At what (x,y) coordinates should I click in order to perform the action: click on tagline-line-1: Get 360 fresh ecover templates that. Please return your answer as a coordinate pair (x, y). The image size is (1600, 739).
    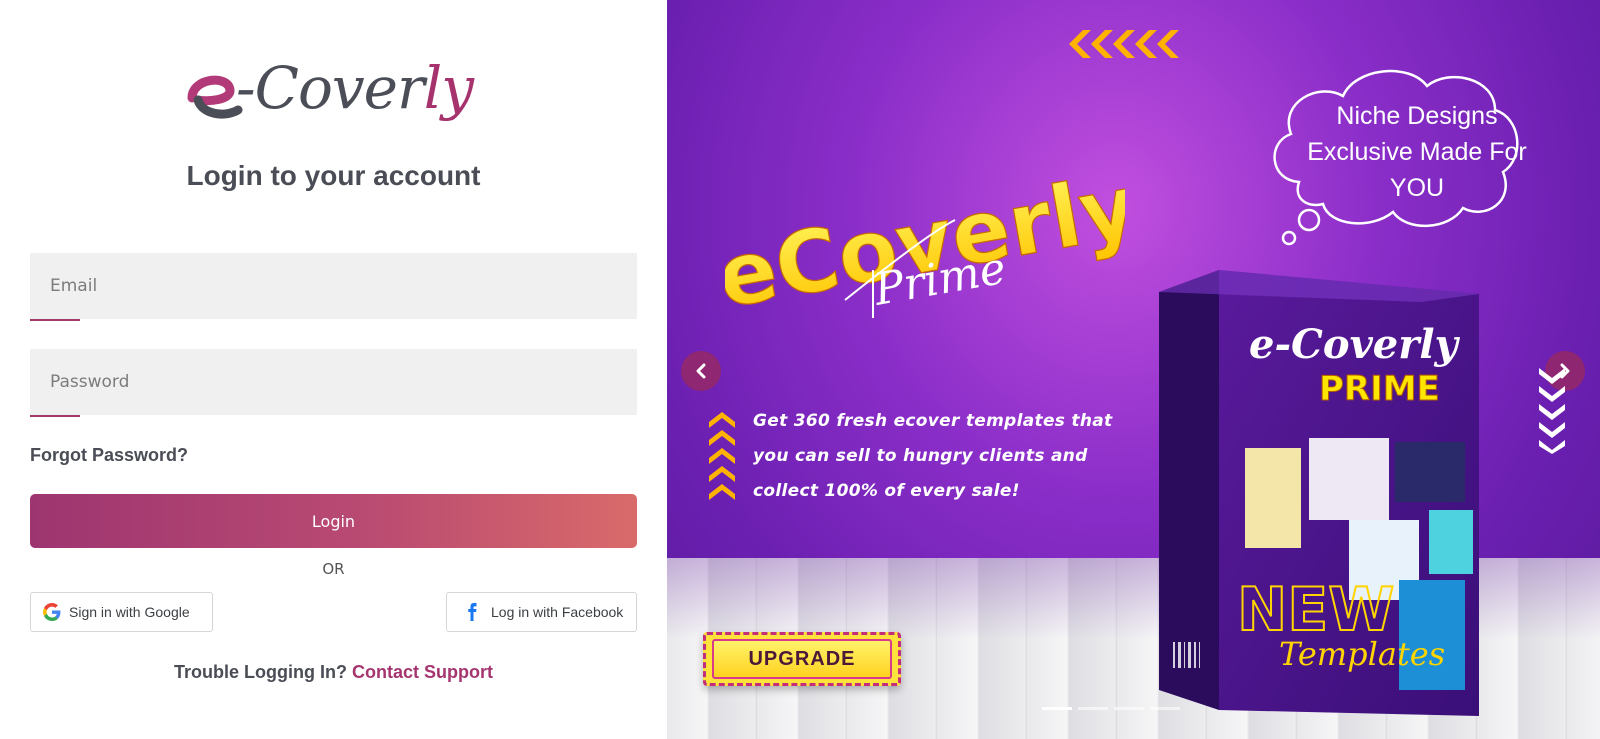
    Looking at the image, I should click on (933, 421).